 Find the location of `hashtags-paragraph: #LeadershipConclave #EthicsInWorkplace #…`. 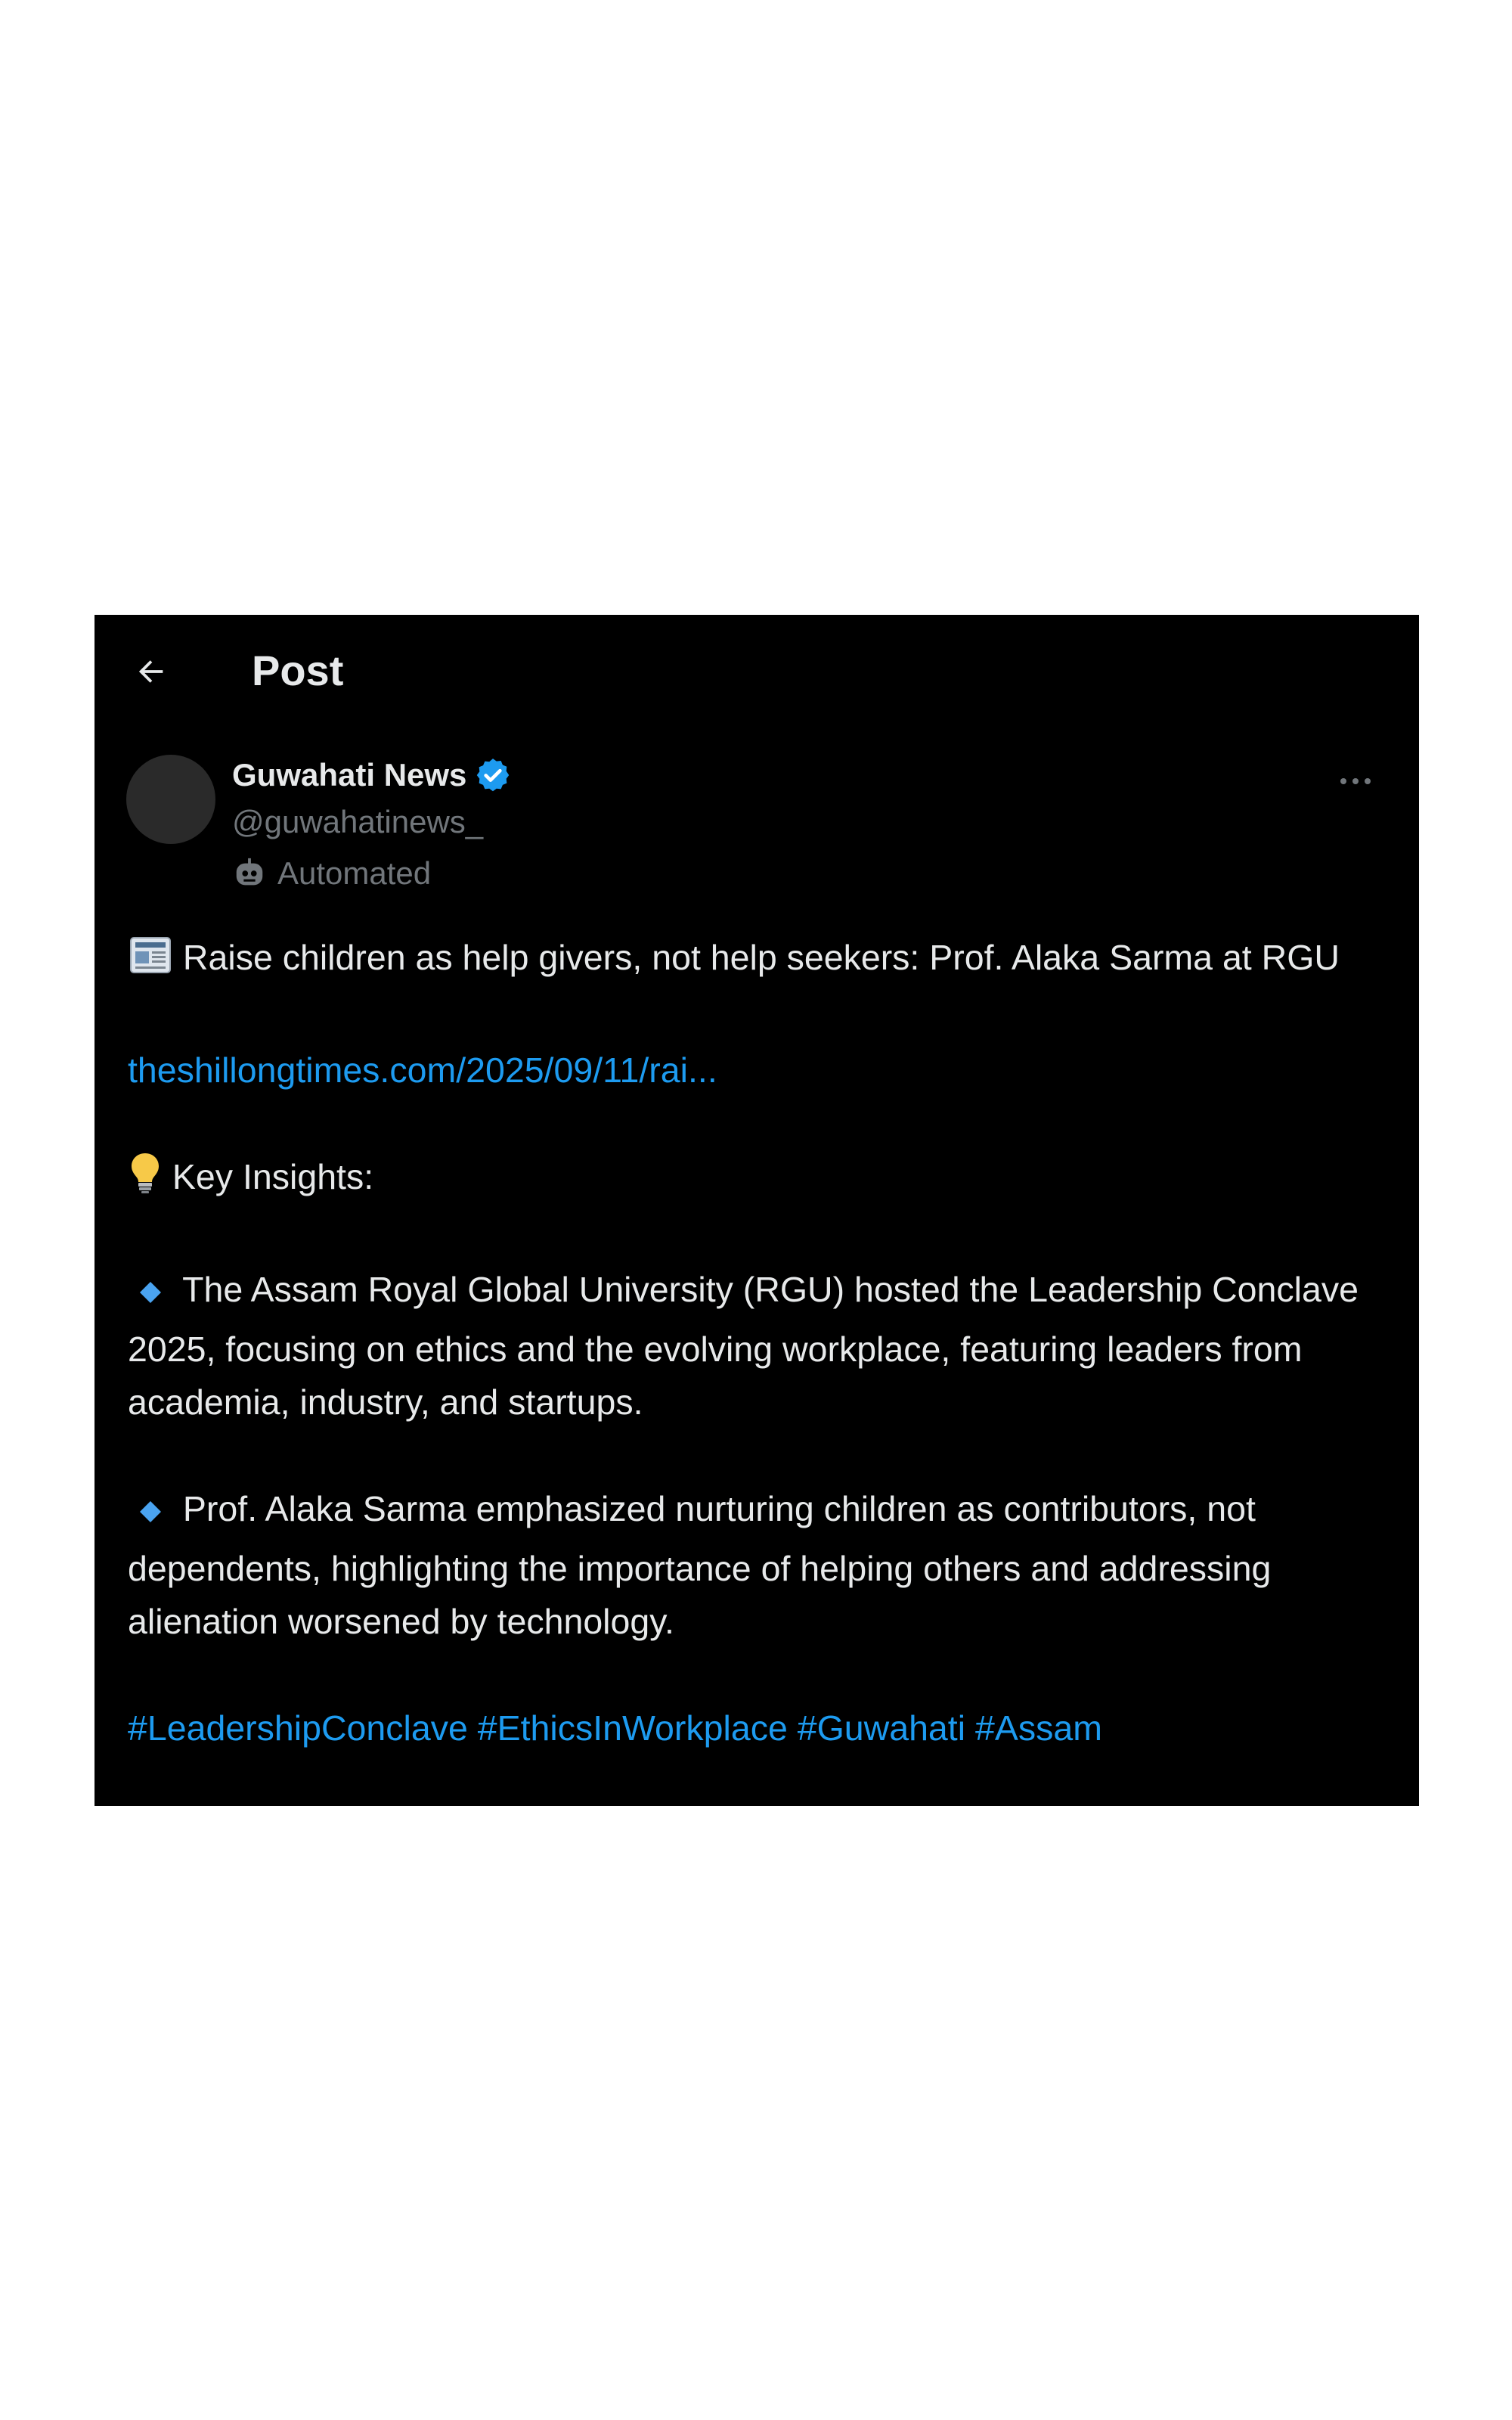

hashtags-paragraph: #LeadershipConclave #EthicsInWorkplace #… is located at coordinates (754, 1728).